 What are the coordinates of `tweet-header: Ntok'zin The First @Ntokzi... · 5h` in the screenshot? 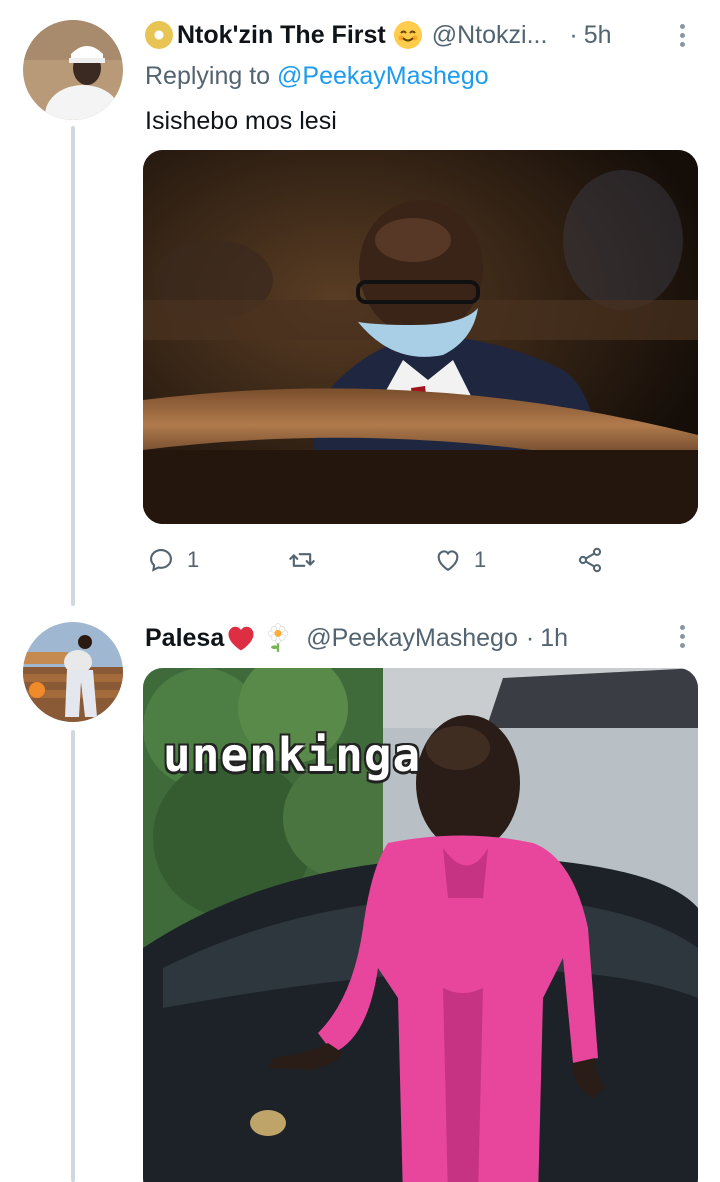 It's located at (378, 35).